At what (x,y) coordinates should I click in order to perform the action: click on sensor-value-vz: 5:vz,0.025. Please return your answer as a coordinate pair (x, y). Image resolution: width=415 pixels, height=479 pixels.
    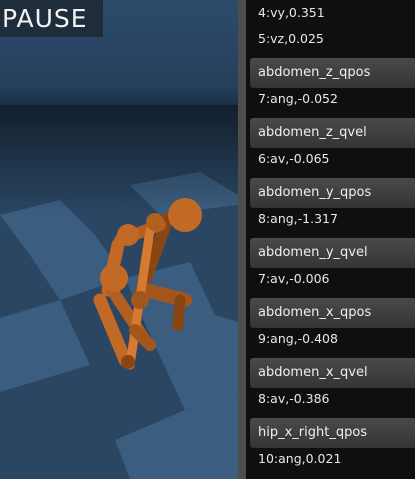
    Looking at the image, I should click on (291, 38).